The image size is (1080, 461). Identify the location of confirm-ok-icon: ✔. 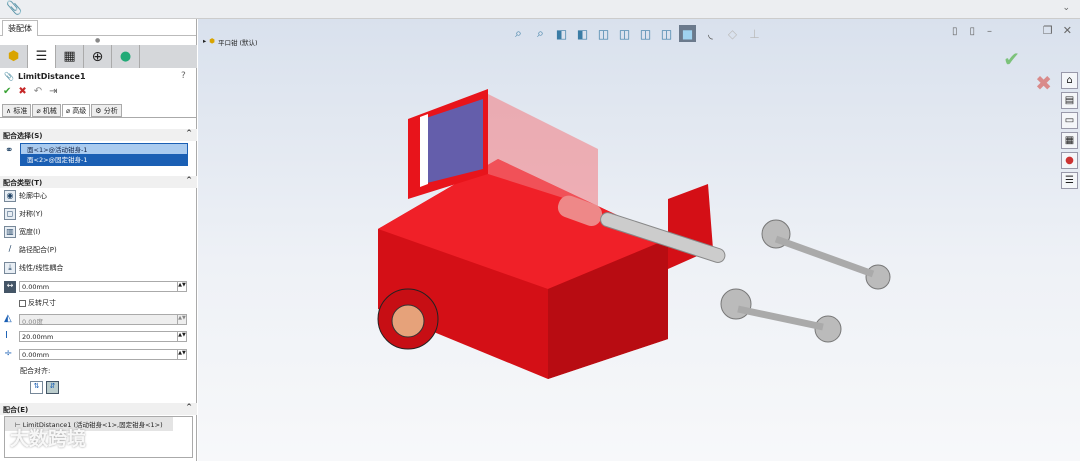
(1011, 59).